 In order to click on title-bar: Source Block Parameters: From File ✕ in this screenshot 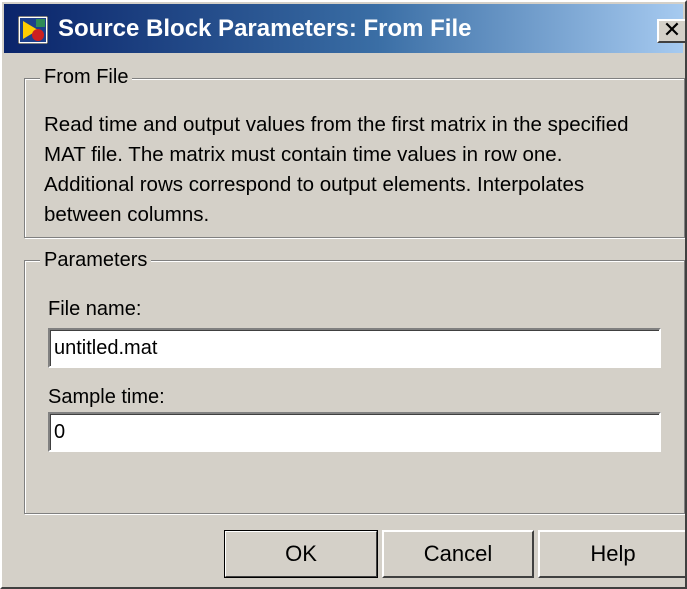, I will do `click(344, 28)`.